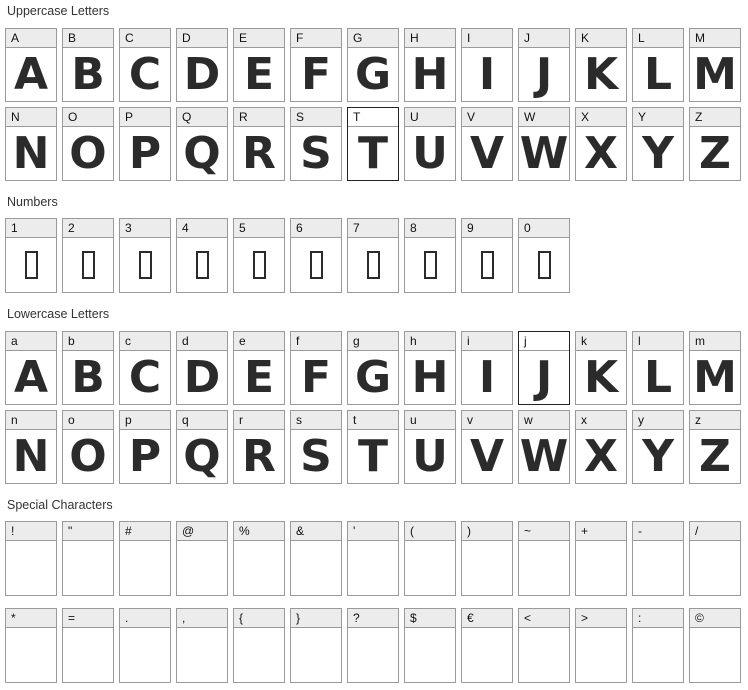  Describe the element at coordinates (202, 144) in the screenshot. I see `glyph-cell: QQ` at that location.